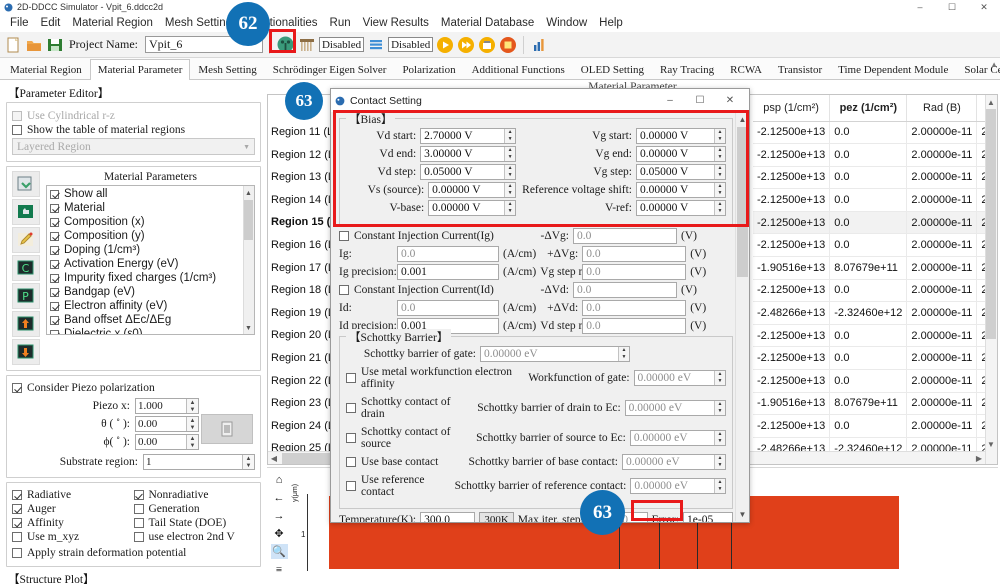 This screenshot has height=587, width=1000. What do you see at coordinates (151, 236) in the screenshot?
I see `list-item: Composition (y)` at bounding box center [151, 236].